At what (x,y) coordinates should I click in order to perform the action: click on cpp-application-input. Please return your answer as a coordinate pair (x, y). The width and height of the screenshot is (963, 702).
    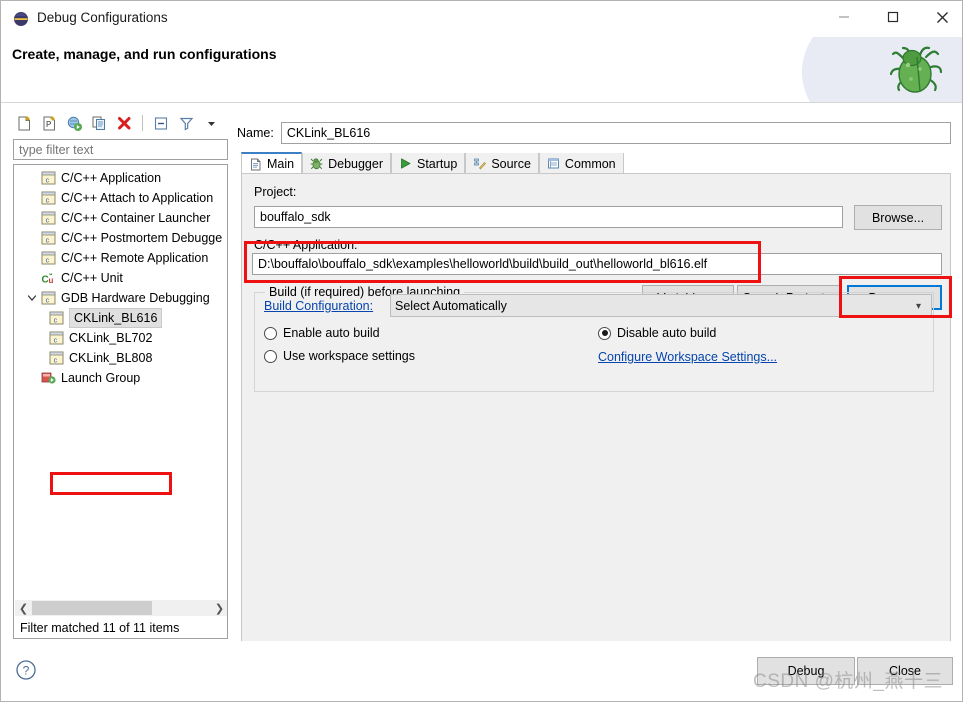
    Looking at the image, I should click on (597, 264).